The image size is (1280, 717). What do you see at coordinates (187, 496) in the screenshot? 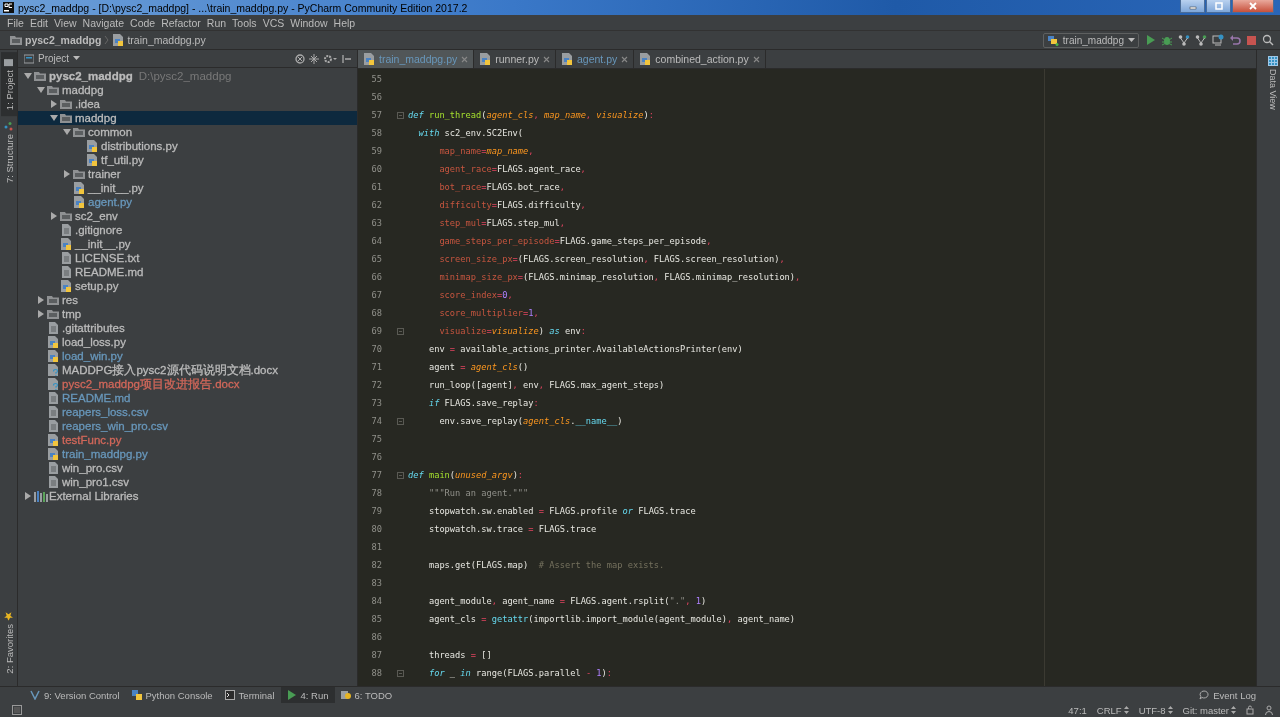
I see `tree-item: External Libraries` at bounding box center [187, 496].